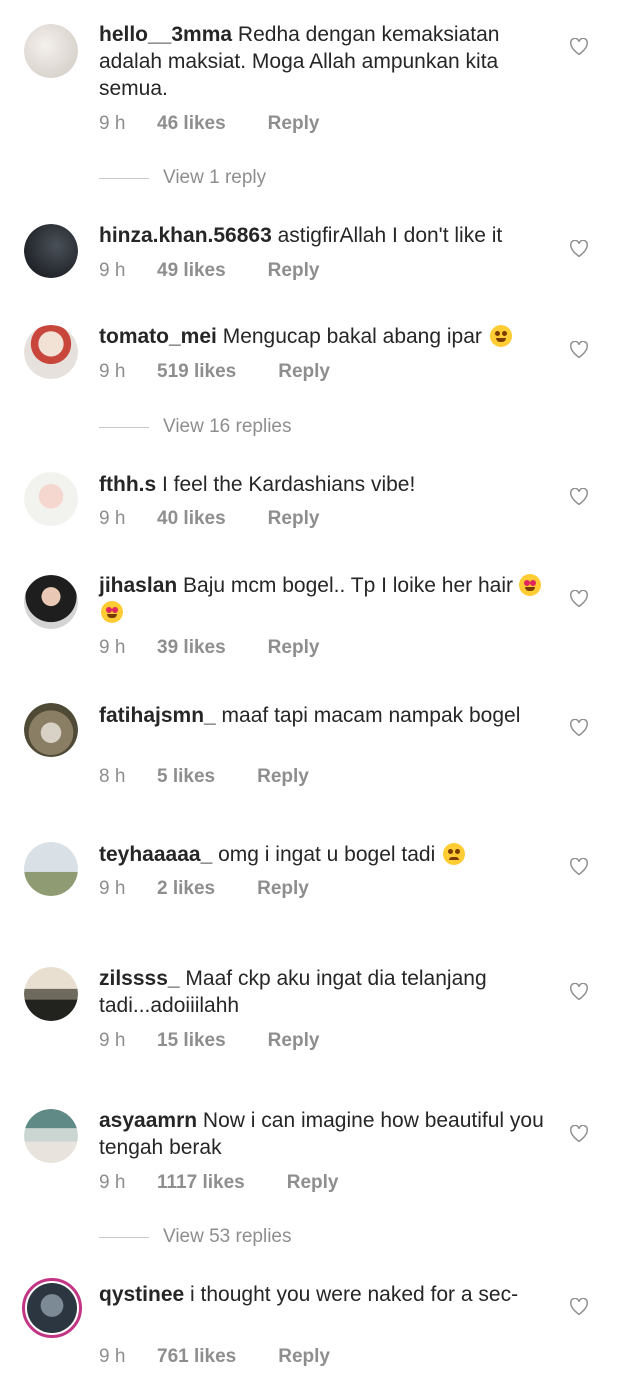 The height and width of the screenshot is (1386, 623). I want to click on comment-meta: 9 h 15 likes Reply, so click(209, 1041).